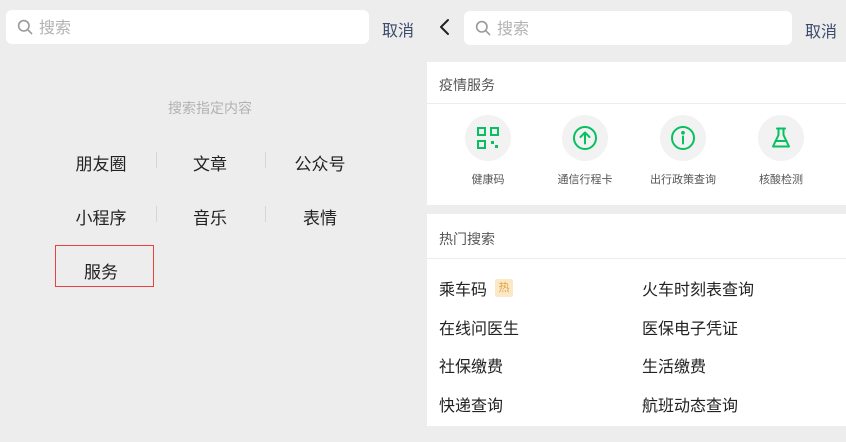  What do you see at coordinates (781, 179) in the screenshot?
I see `service-label: 核酸检测` at bounding box center [781, 179].